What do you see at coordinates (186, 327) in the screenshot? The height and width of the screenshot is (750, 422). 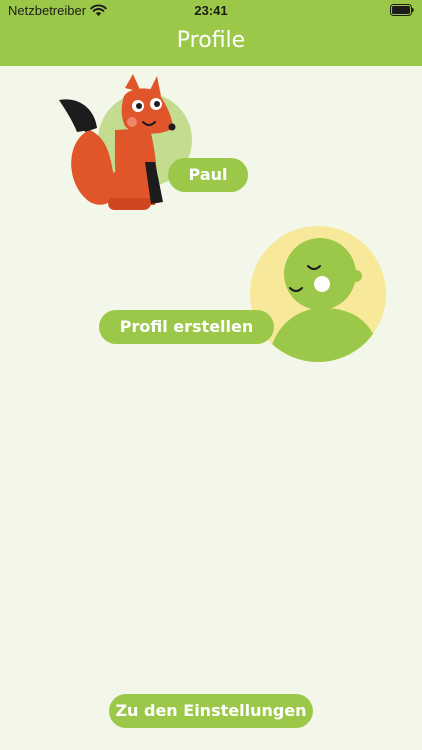 I see `create-profile-button: Profil erstellen` at bounding box center [186, 327].